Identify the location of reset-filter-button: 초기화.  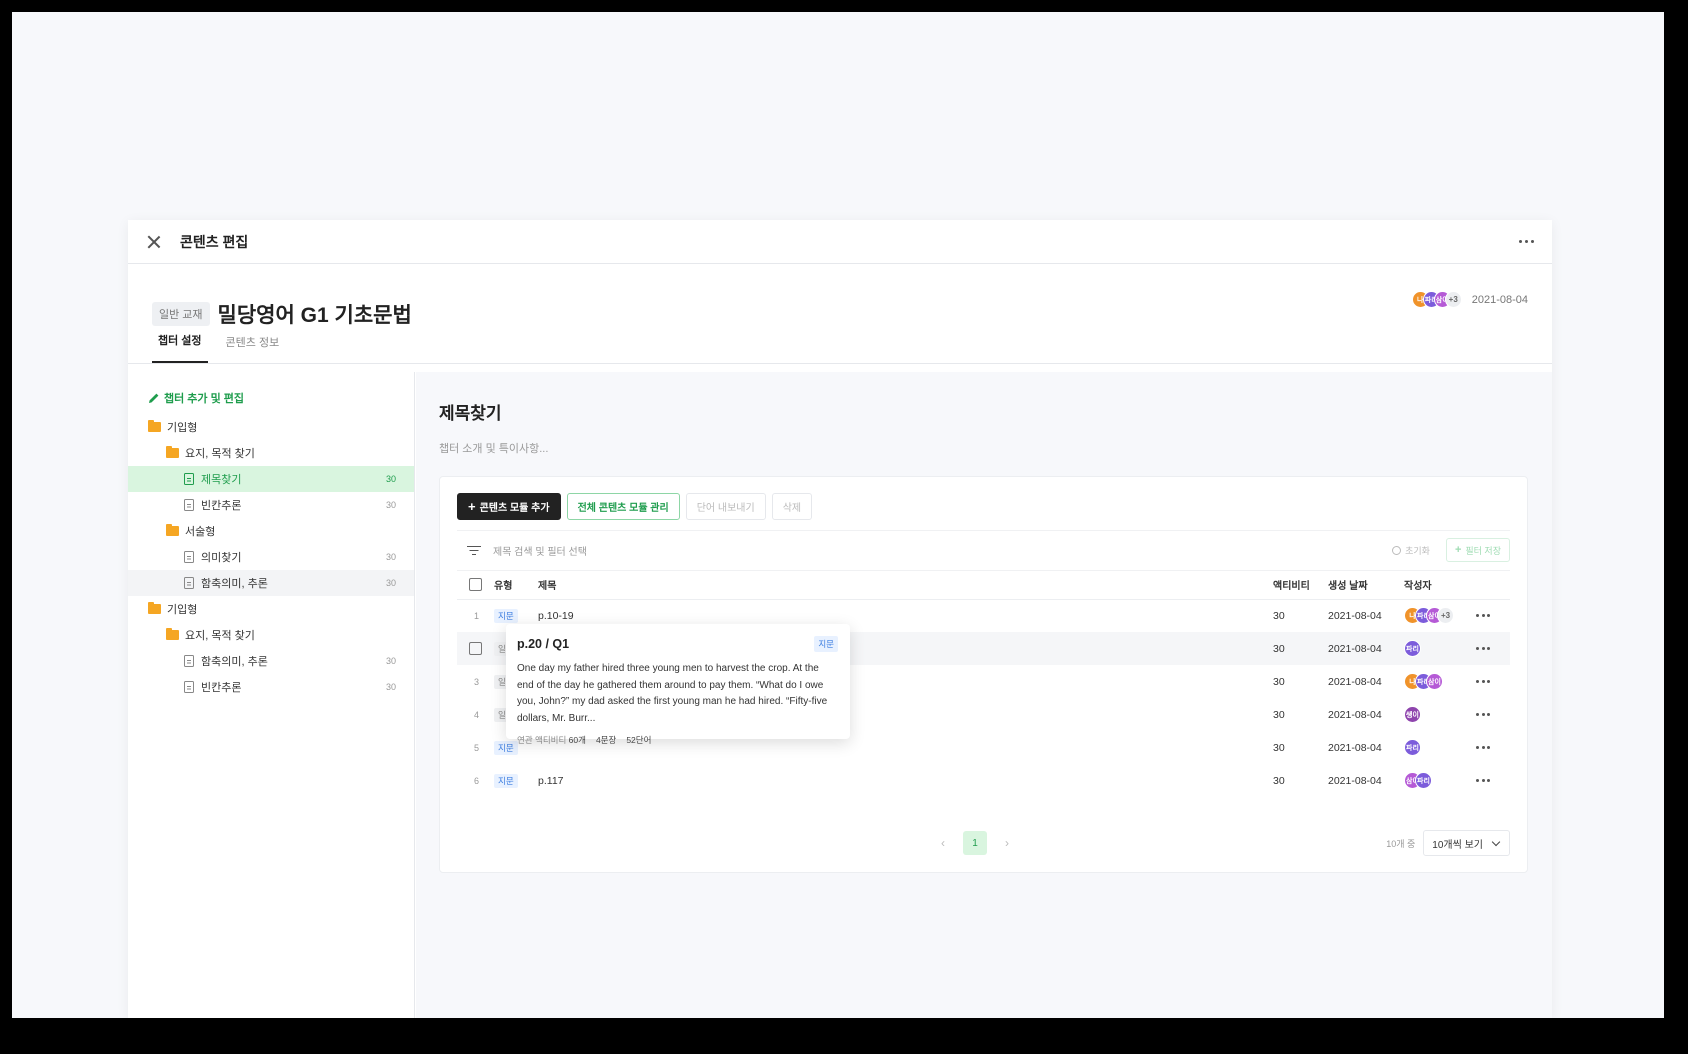
(1411, 550).